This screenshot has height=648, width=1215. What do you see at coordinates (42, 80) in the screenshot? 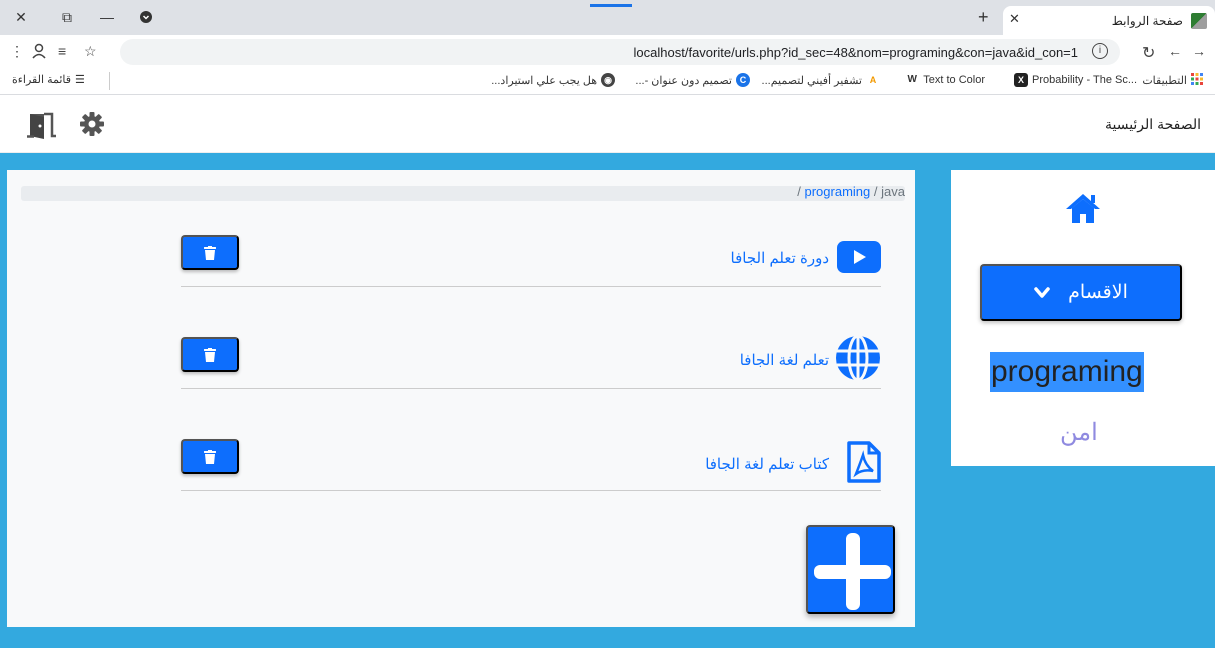
I see `reading-list-label: قائمة القراءة` at bounding box center [42, 80].